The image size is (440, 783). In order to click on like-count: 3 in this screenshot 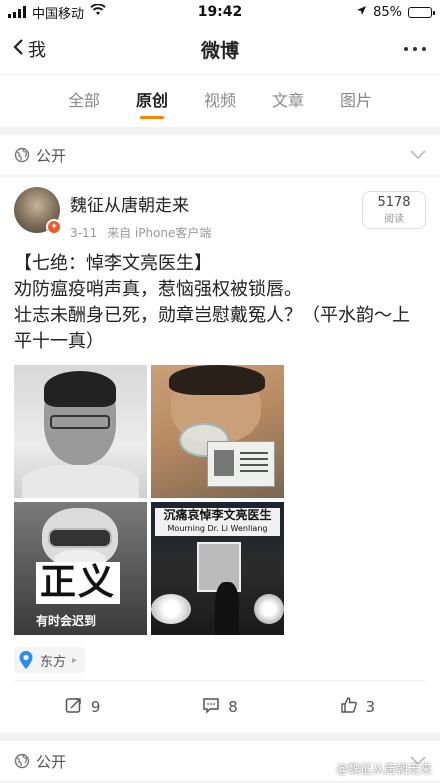, I will do `click(370, 707)`.